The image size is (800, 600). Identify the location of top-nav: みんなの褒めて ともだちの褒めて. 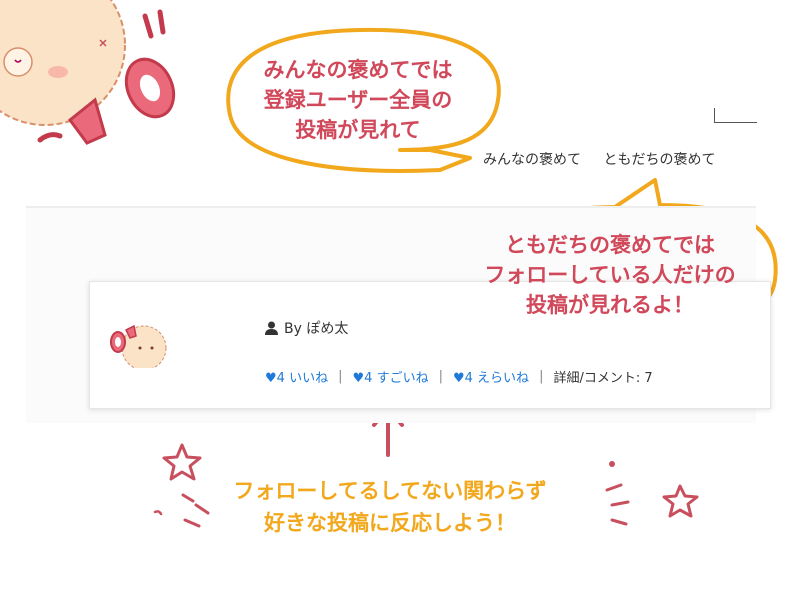
(608, 159).